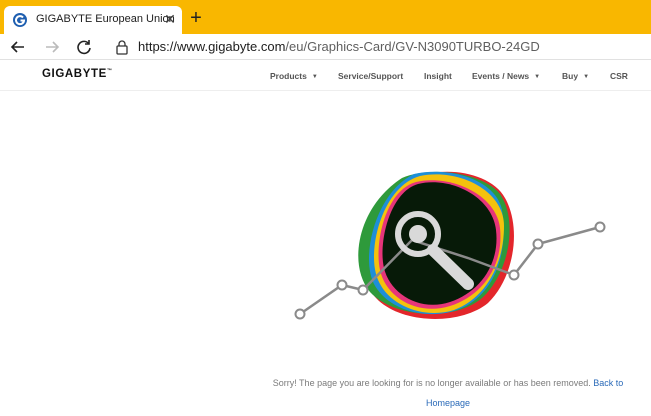 Image resolution: width=651 pixels, height=416 pixels. What do you see at coordinates (619, 76) in the screenshot?
I see `nav-csr: CSR` at bounding box center [619, 76].